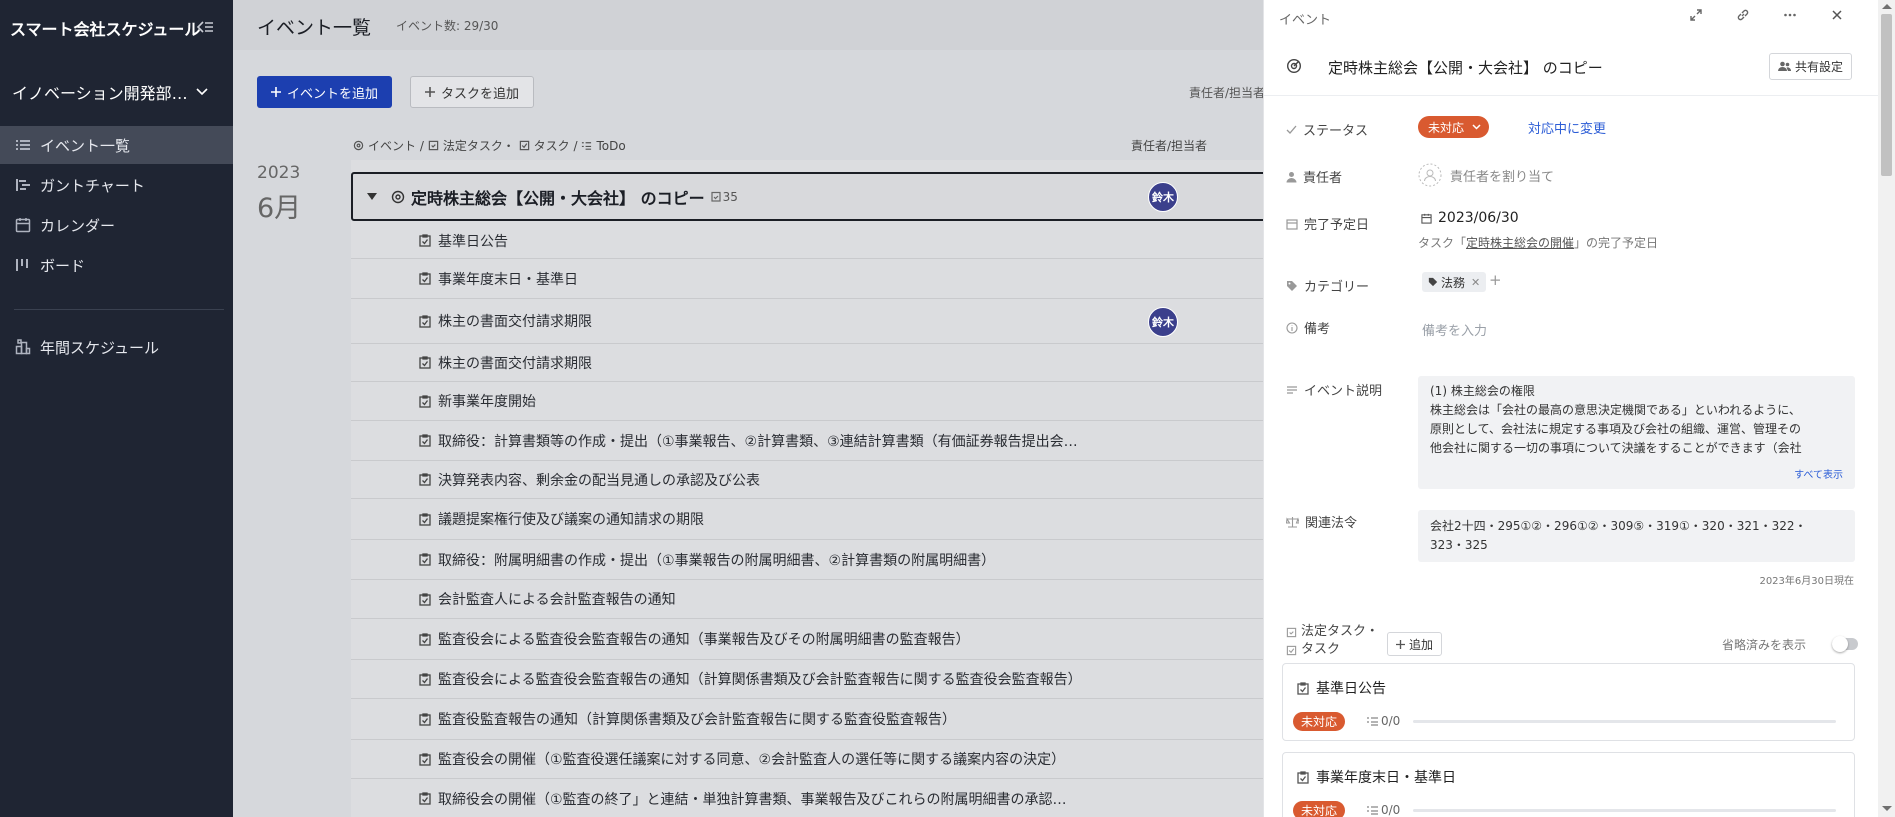 The image size is (1895, 817). What do you see at coordinates (816, 401) in the screenshot?
I see `task-row: 新事業年度開始` at bounding box center [816, 401].